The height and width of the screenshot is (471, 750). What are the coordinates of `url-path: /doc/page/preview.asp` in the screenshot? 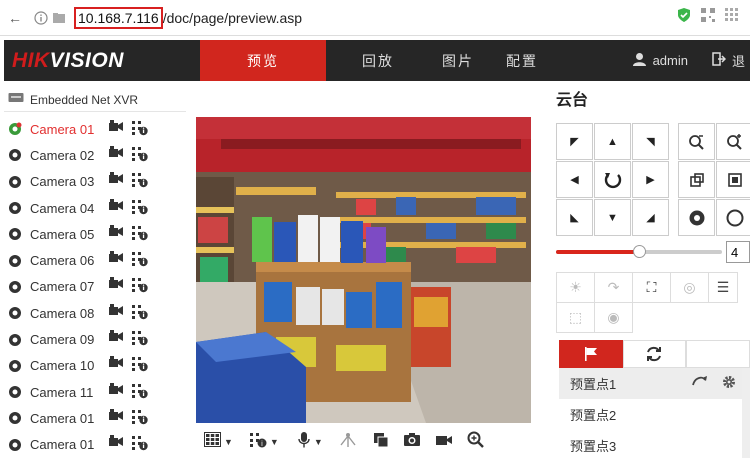 It's located at (232, 18).